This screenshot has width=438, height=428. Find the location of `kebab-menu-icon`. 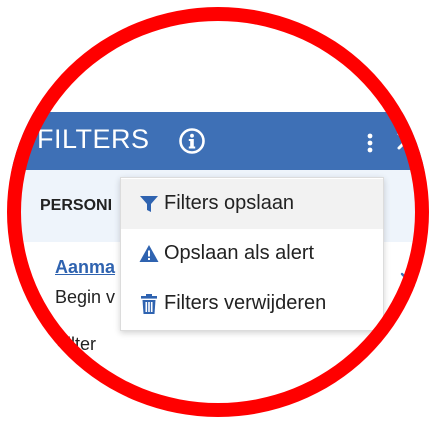

kebab-menu-icon is located at coordinates (370, 143).